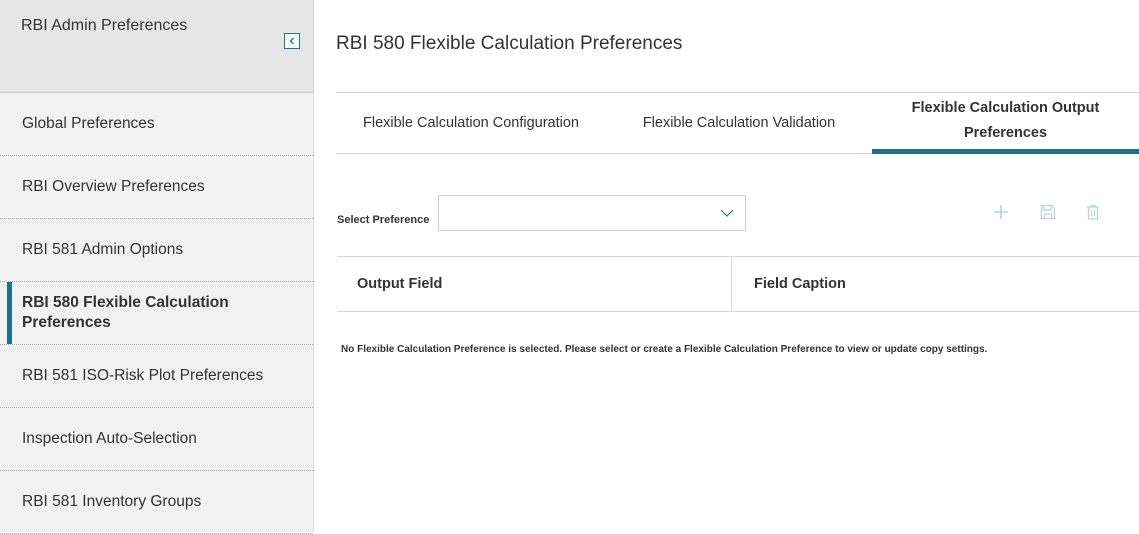 Image resolution: width=1139 pixels, height=534 pixels. What do you see at coordinates (1093, 212) in the screenshot?
I see `trash-icon` at bounding box center [1093, 212].